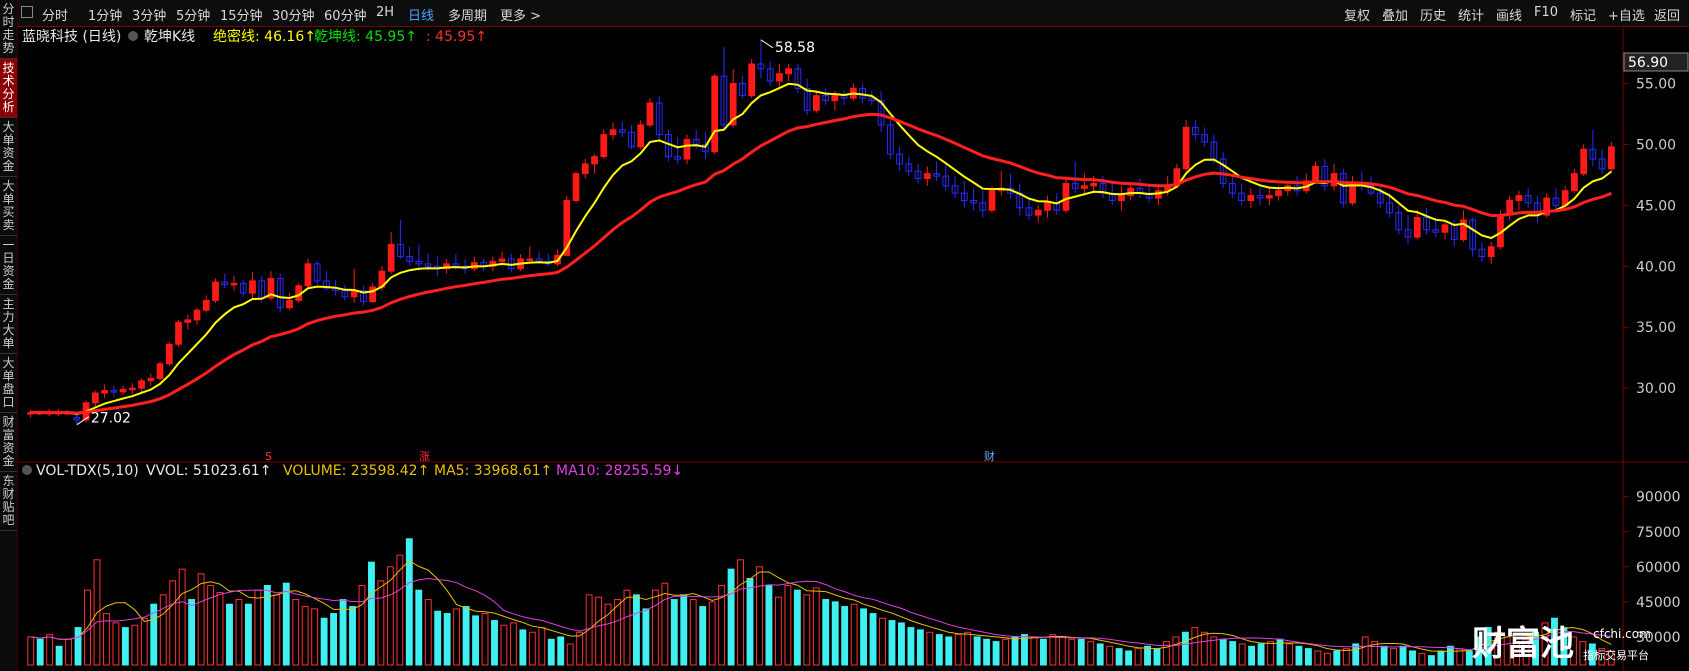 The image size is (1689, 671). What do you see at coordinates (55, 14) in the screenshot?
I see `period-tab-0: 分时` at bounding box center [55, 14].